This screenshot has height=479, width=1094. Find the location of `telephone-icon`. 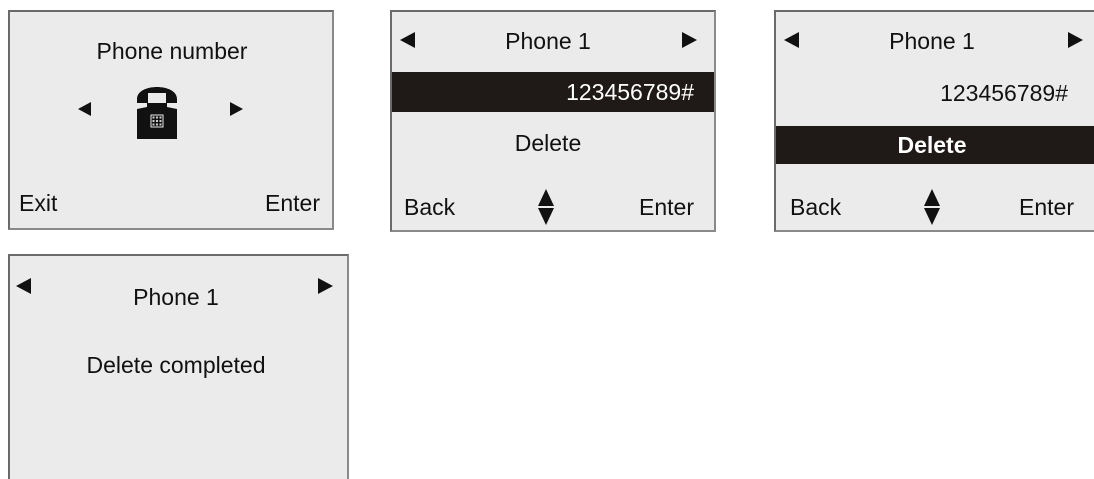

telephone-icon is located at coordinates (157, 113).